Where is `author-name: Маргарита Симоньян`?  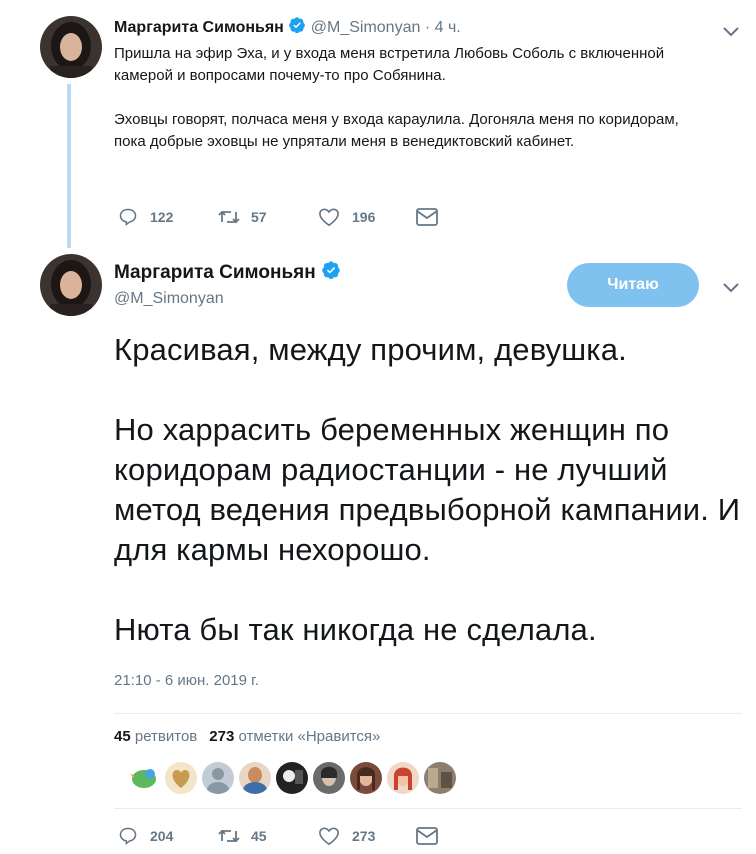 author-name: Маргарита Симоньян is located at coordinates (199, 27).